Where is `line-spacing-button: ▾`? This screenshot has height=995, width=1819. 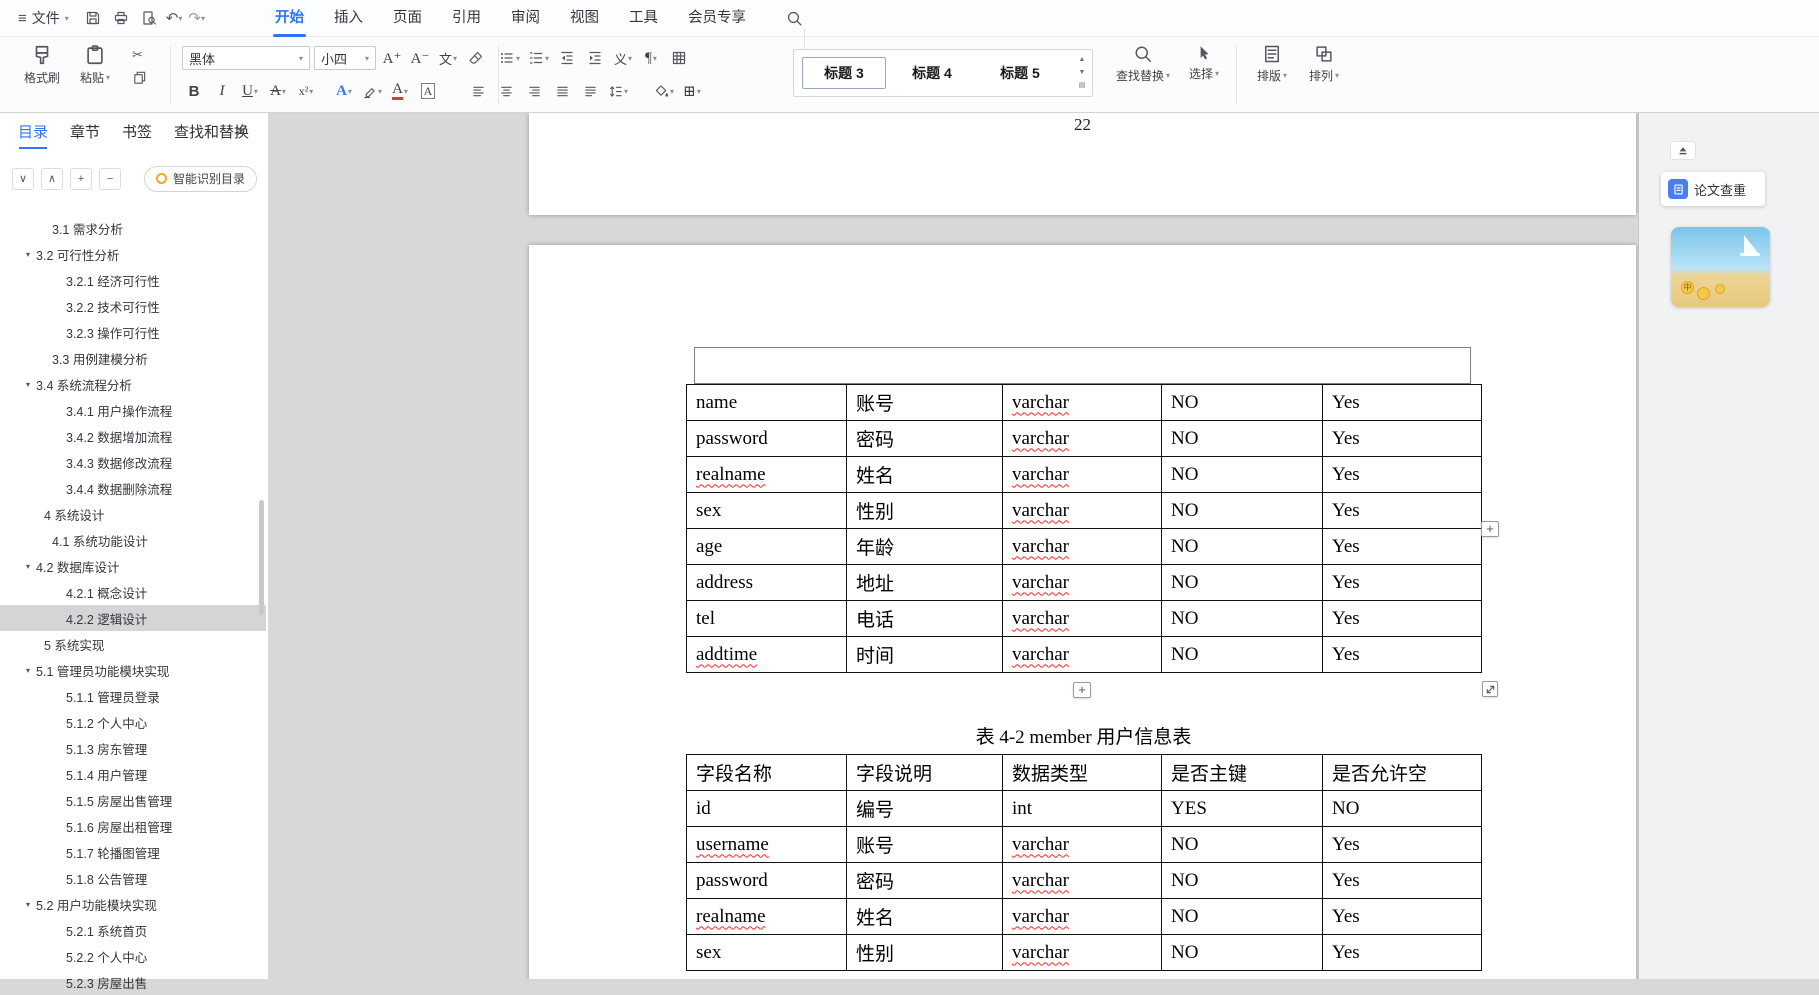
line-spacing-button: ▾ is located at coordinates (618, 91).